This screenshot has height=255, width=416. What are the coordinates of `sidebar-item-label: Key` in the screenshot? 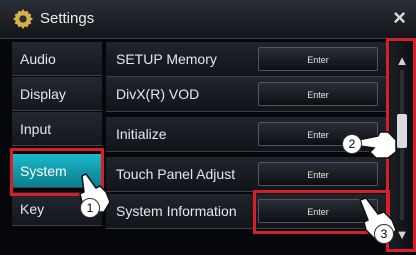 It's located at (32, 209).